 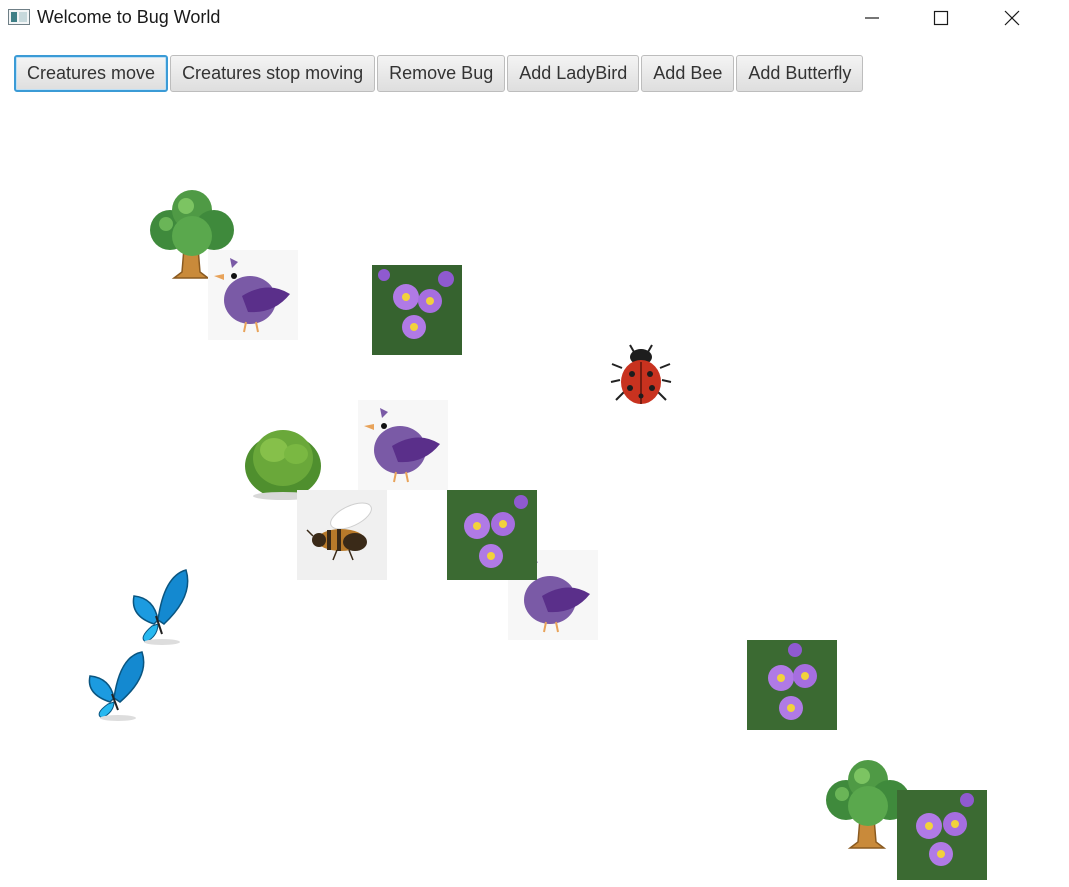 What do you see at coordinates (91, 73) in the screenshot?
I see `creatures-move-button: Creatures move` at bounding box center [91, 73].